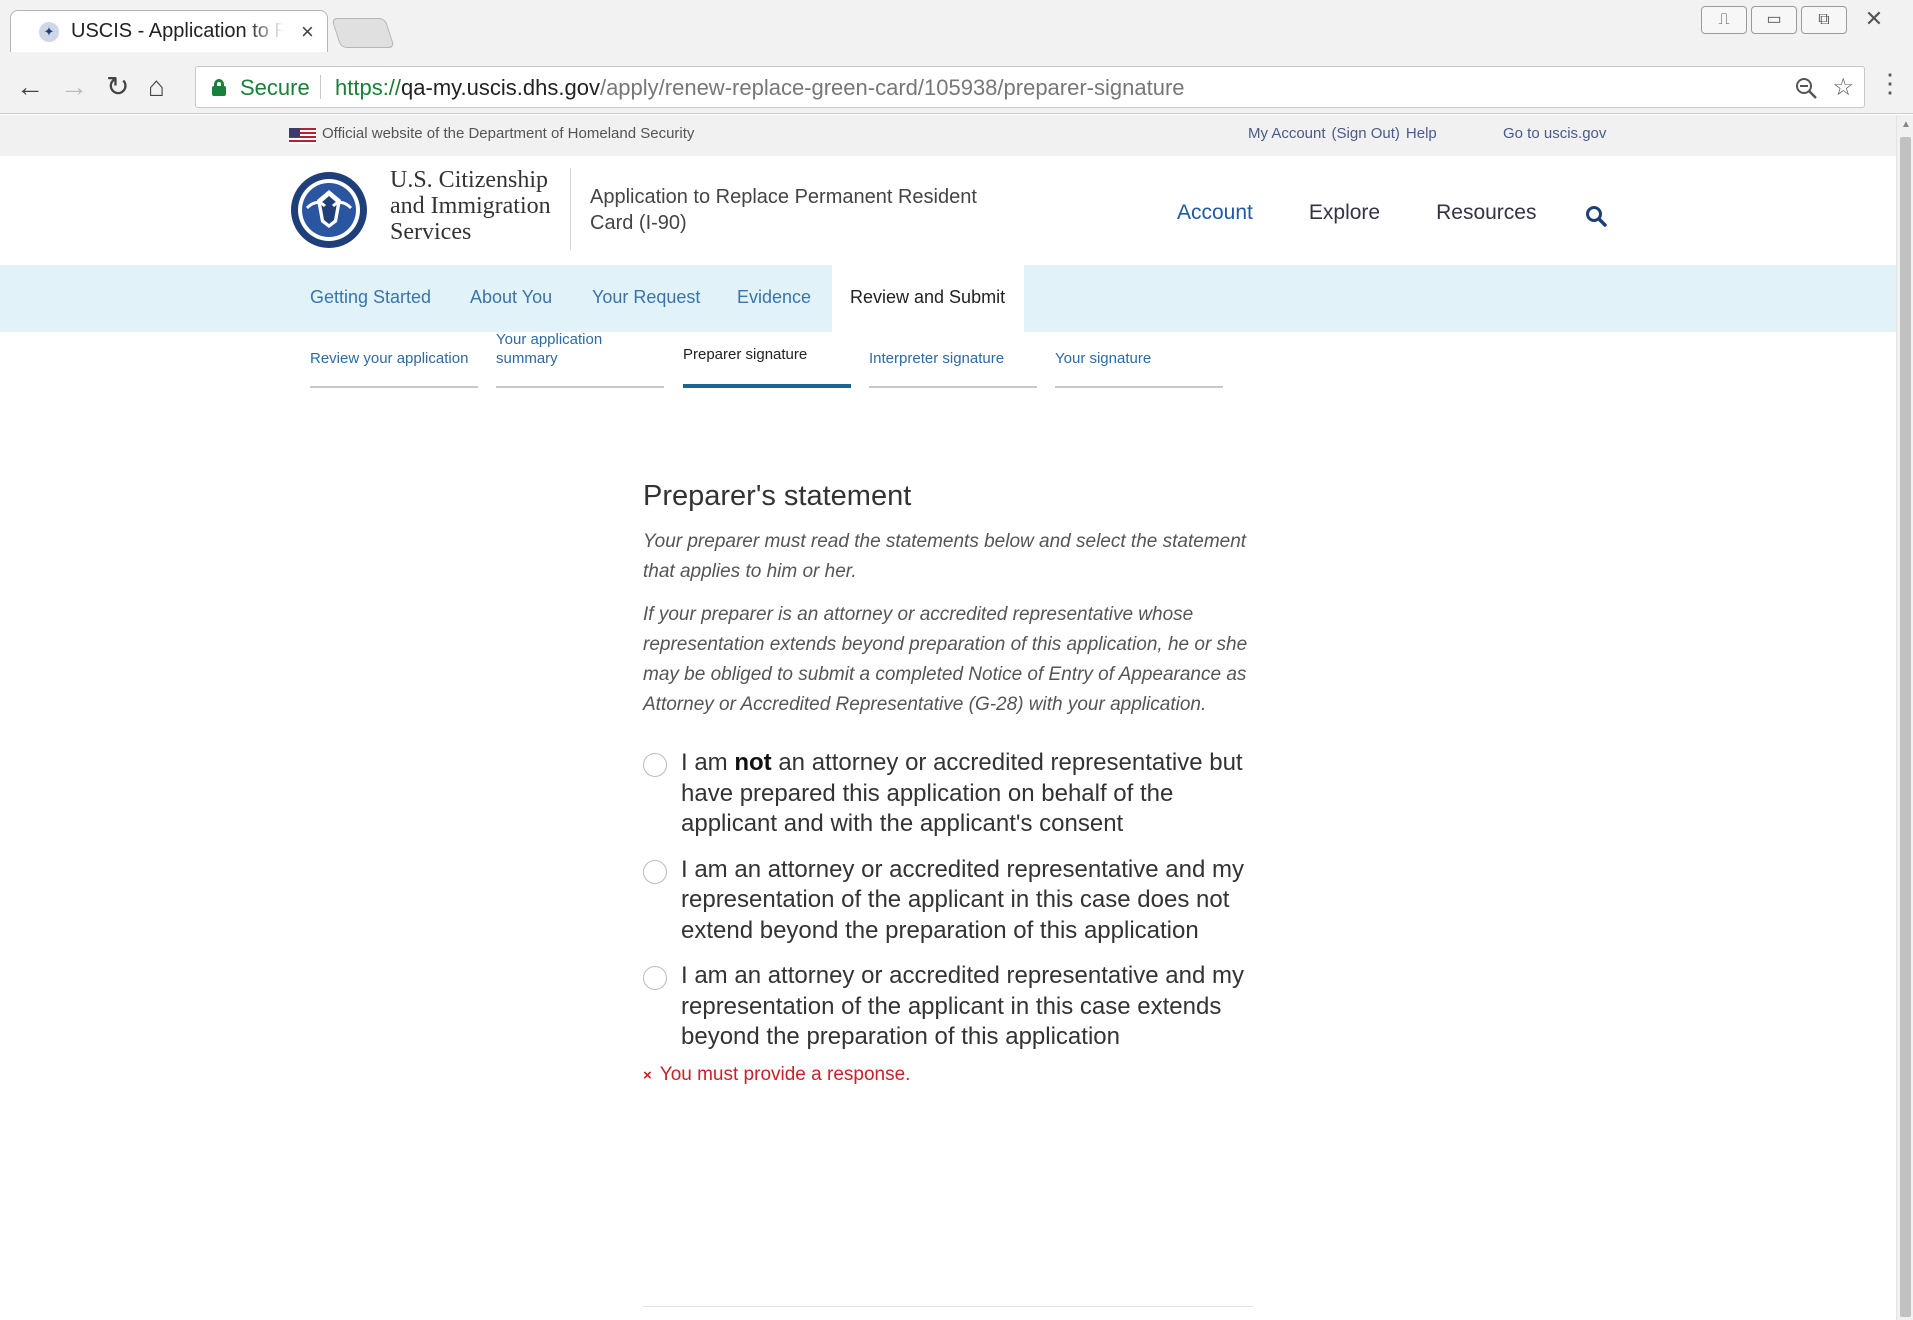 This screenshot has width=1913, height=1320. What do you see at coordinates (1890, 83) in the screenshot?
I see `browser-menu-icon: ⋮` at bounding box center [1890, 83].